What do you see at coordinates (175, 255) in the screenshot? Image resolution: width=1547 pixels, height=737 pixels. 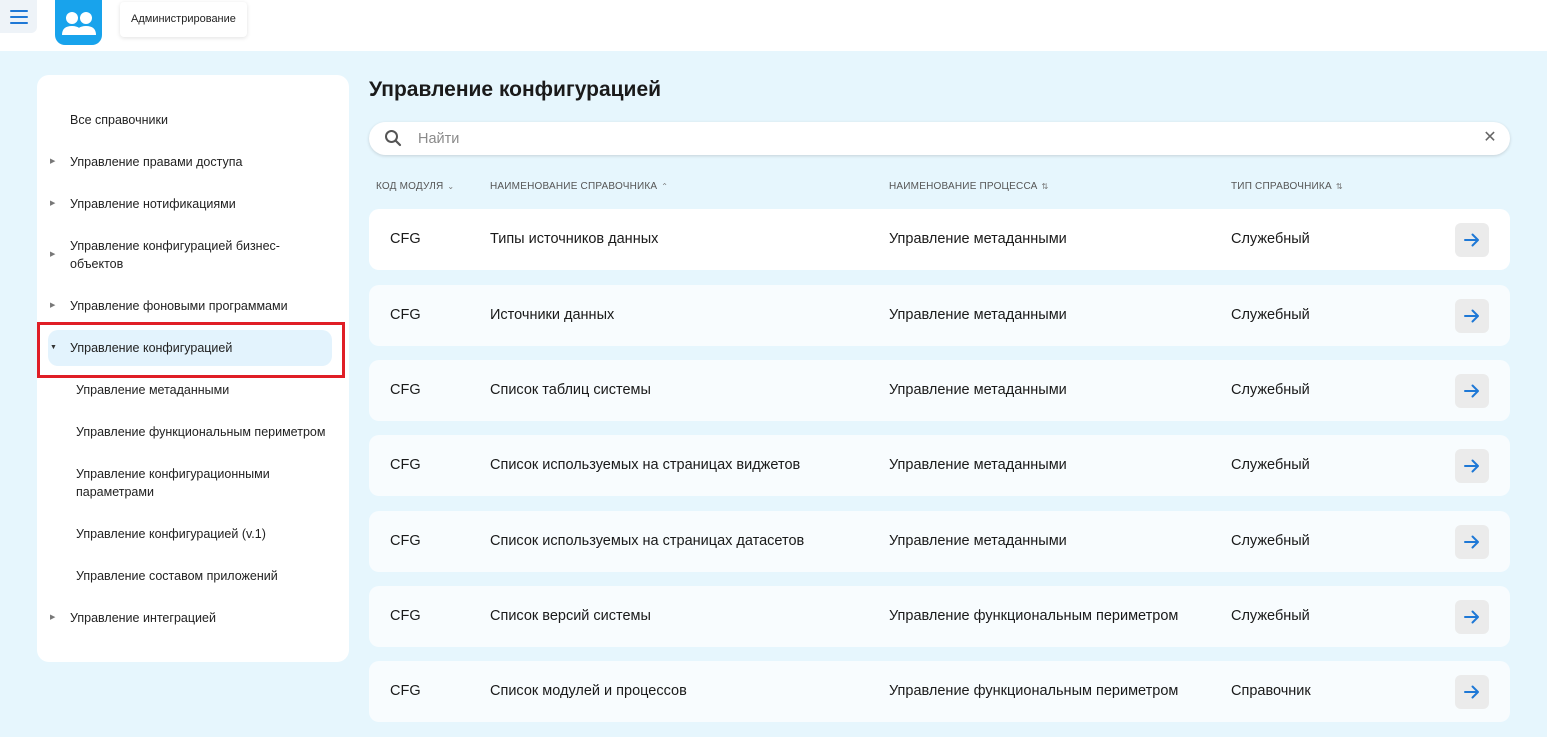 I see `sidebar-item-label: Управление конфигурацией бизнес-объектов` at bounding box center [175, 255].